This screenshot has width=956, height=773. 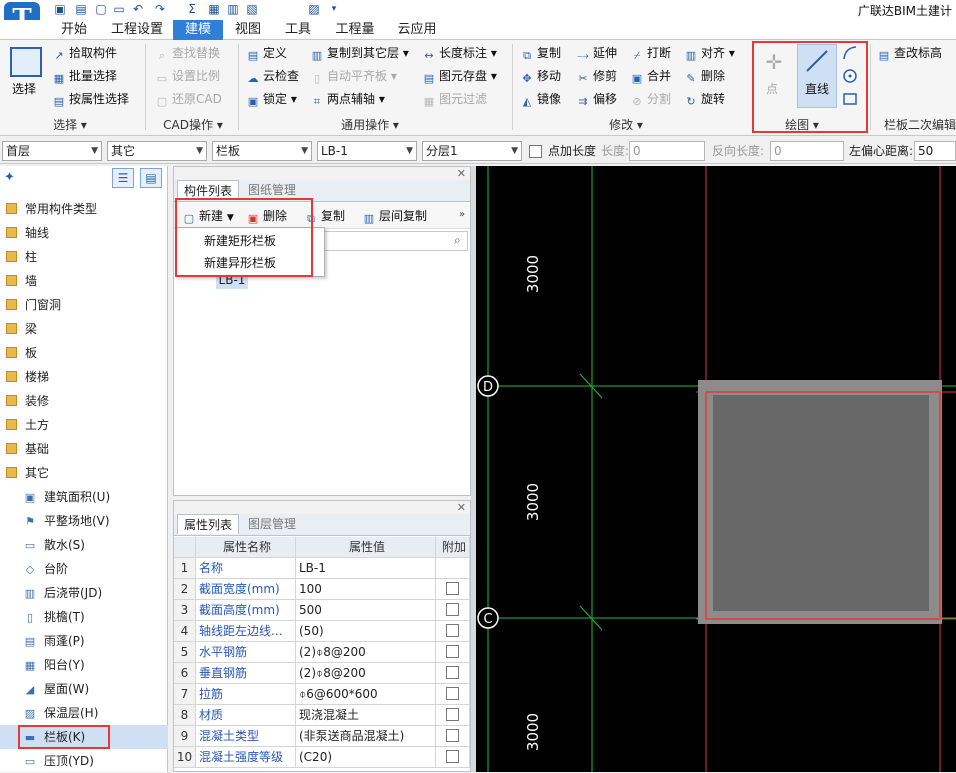 I want to click on tree-category: 常用构件类型, so click(x=84, y=209).